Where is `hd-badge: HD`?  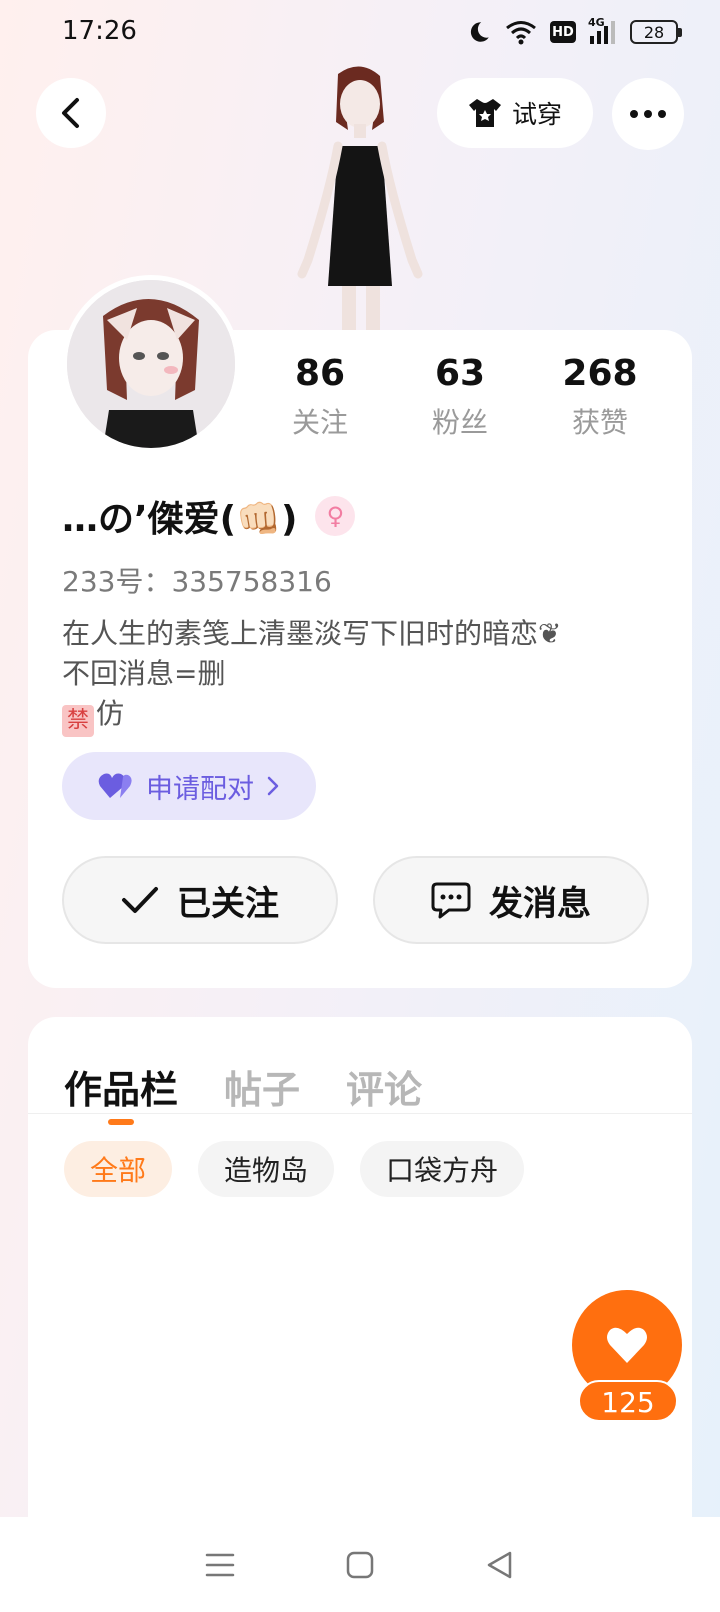
hd-badge: HD is located at coordinates (563, 32).